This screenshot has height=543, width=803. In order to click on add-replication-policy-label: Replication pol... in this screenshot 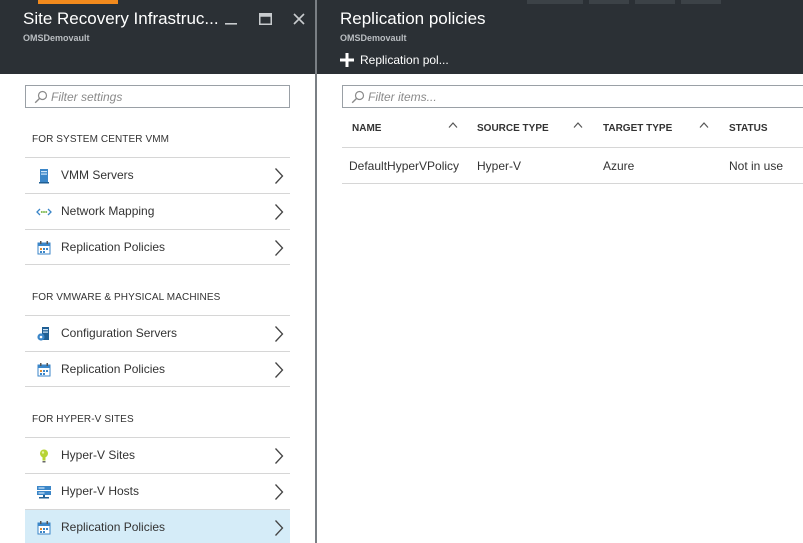, I will do `click(404, 60)`.